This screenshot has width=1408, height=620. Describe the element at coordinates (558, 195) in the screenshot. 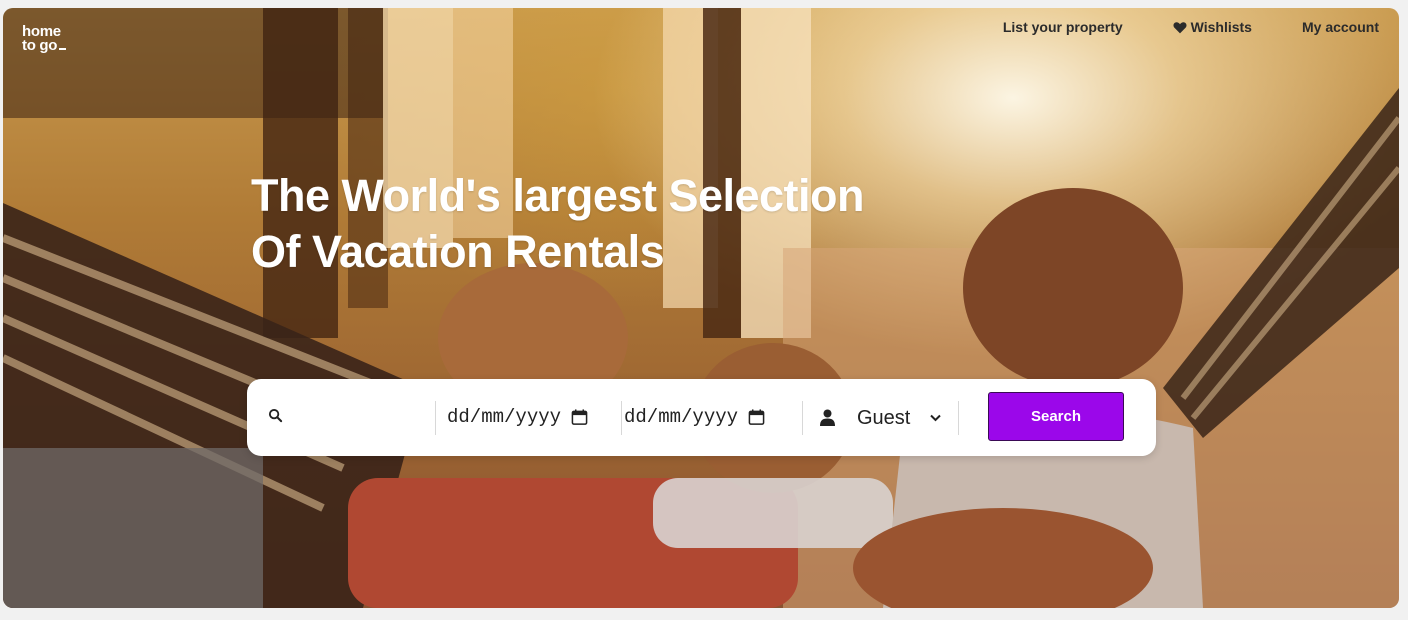

I see `headline-line-1: The World's largest Selection` at that location.